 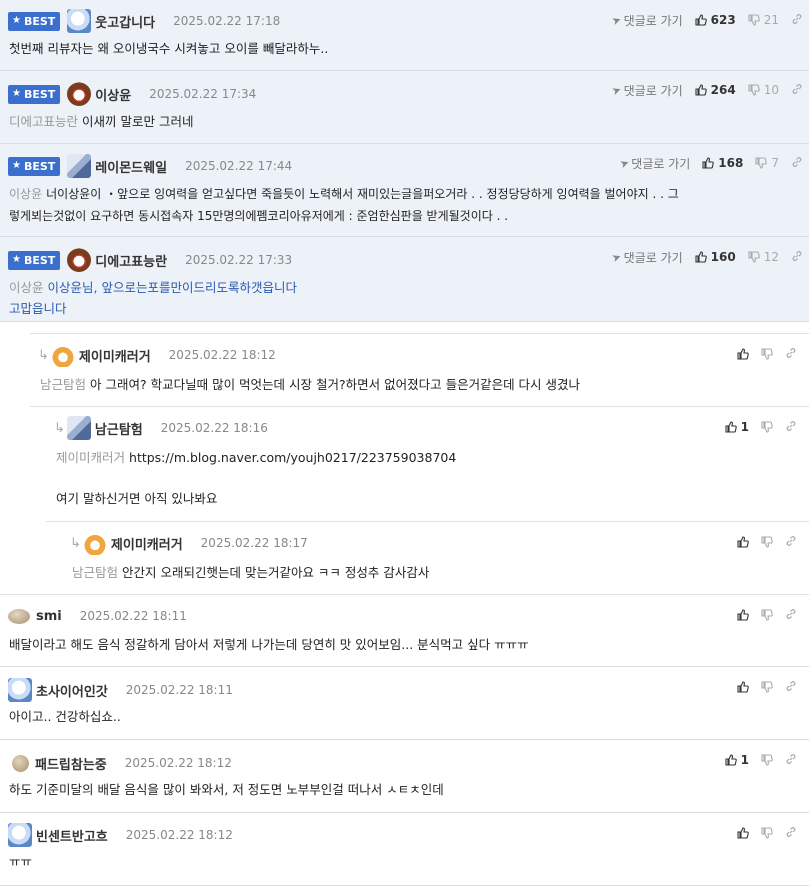 I want to click on send-arrow-icon: ➤, so click(x=617, y=257).